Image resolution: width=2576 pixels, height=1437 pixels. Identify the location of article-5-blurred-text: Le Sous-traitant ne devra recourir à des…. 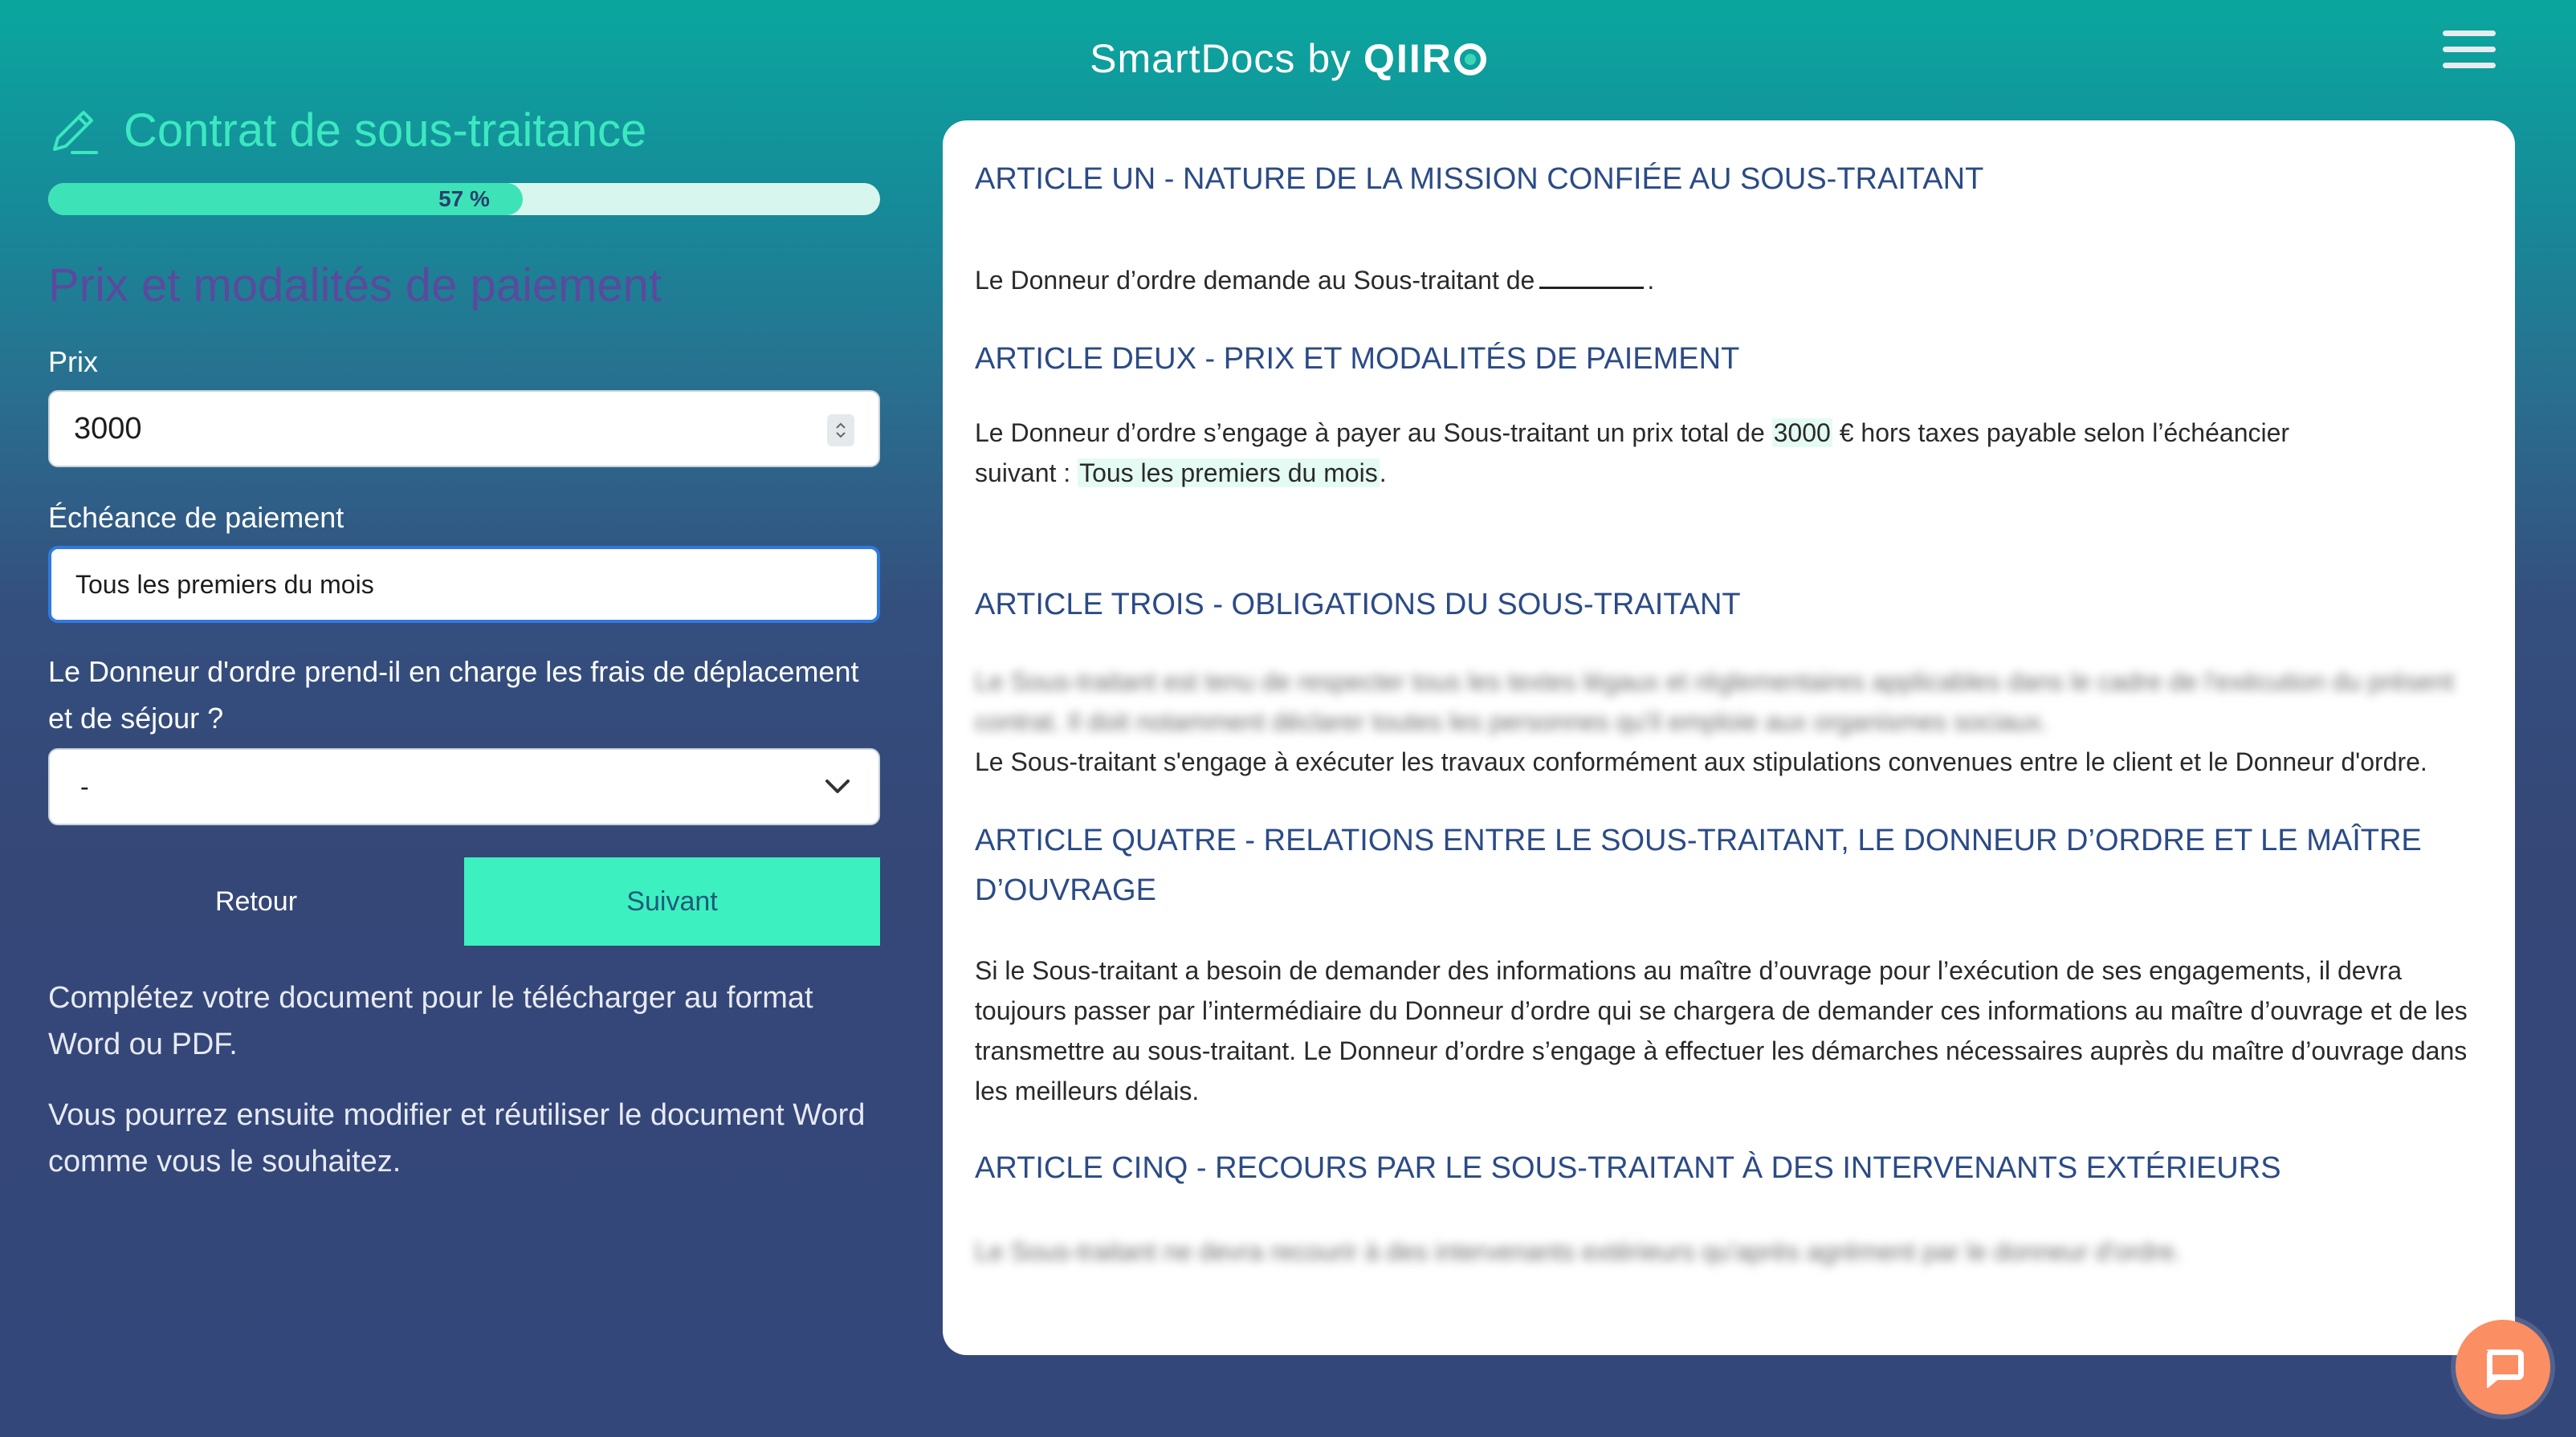
(1578, 1251).